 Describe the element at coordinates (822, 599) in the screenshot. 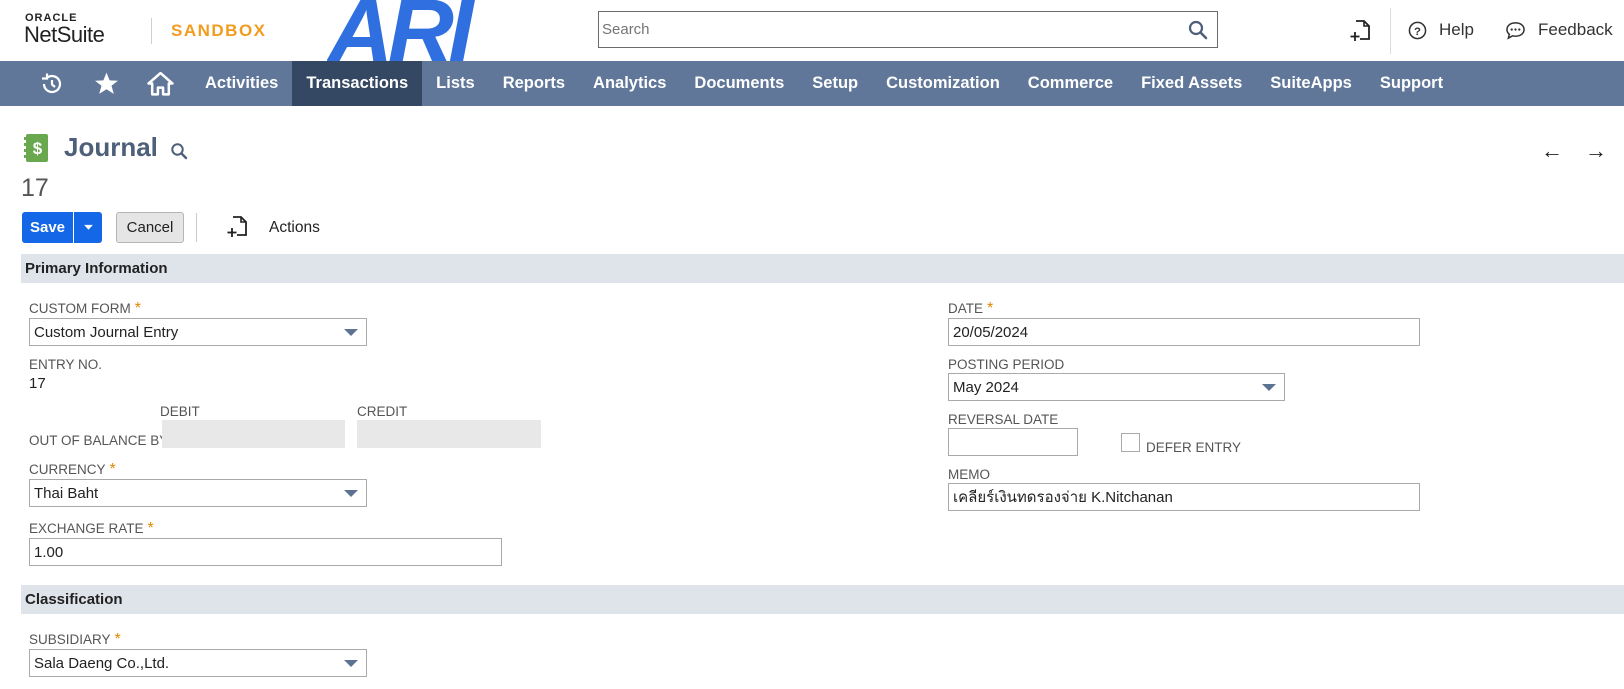

I see `classification-header: Classification` at that location.